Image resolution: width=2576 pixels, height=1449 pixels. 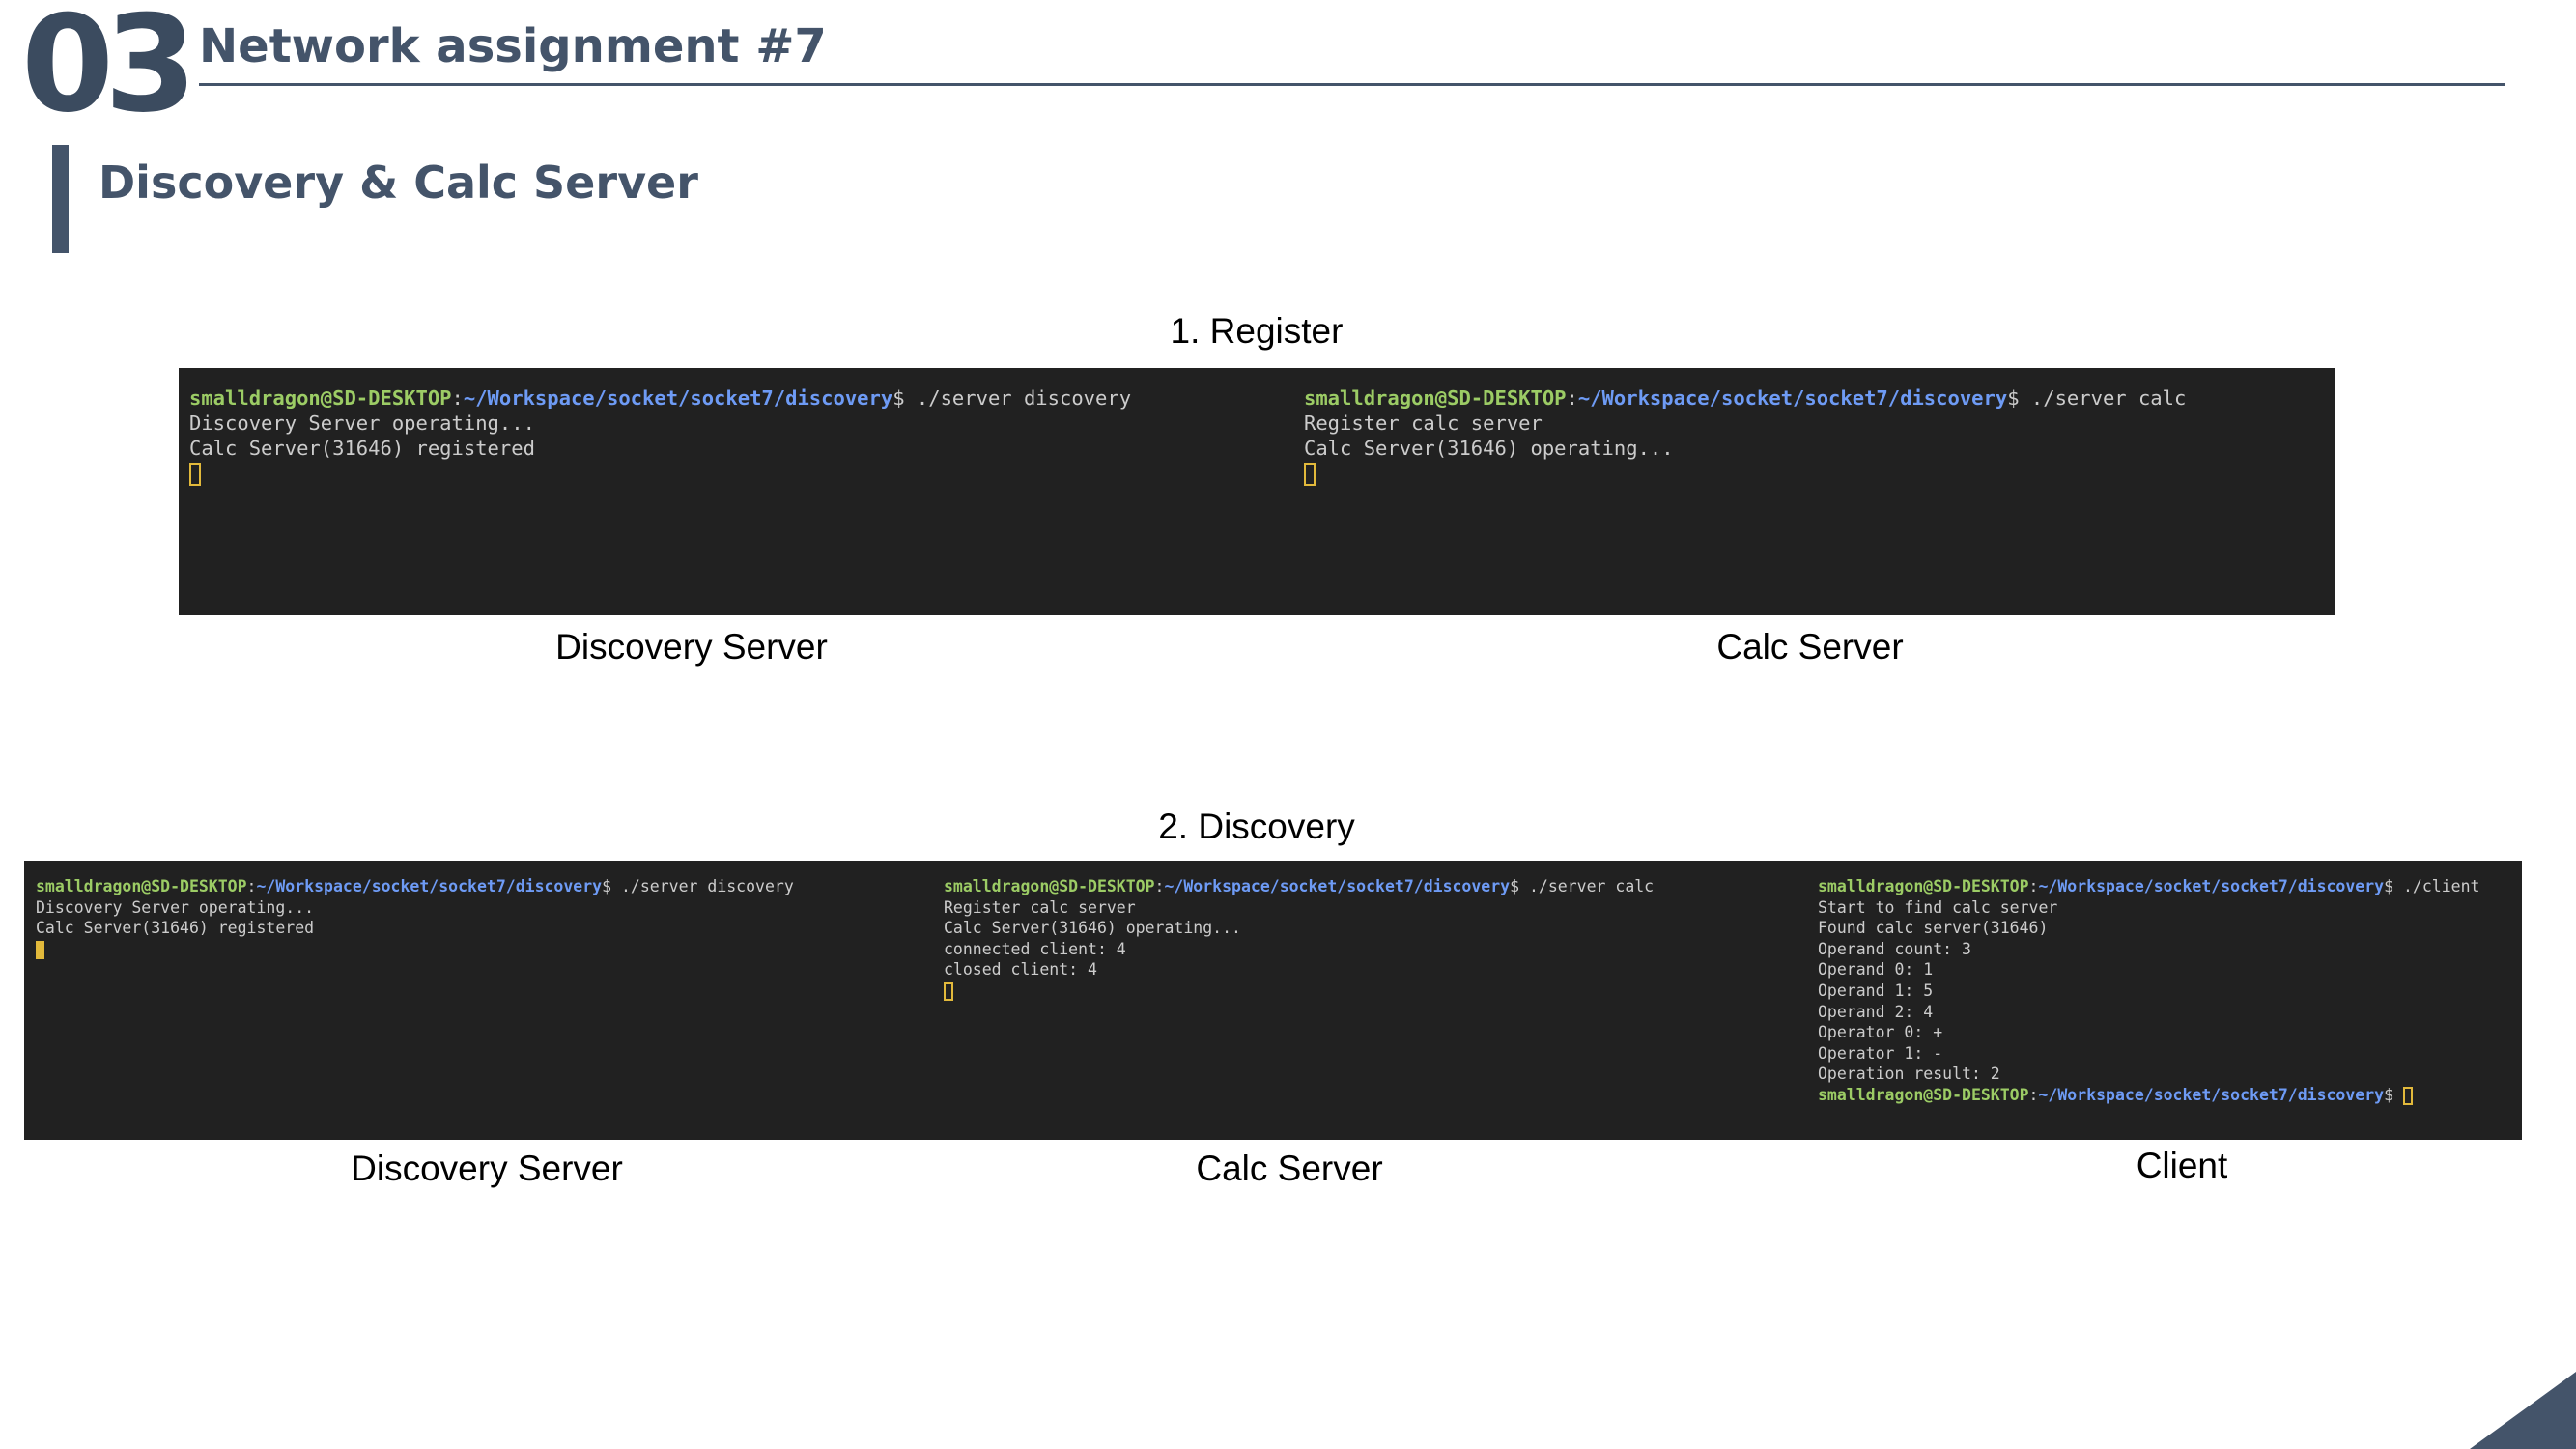 I want to click on prompt-suffix: $, so click(x=2393, y=1094).